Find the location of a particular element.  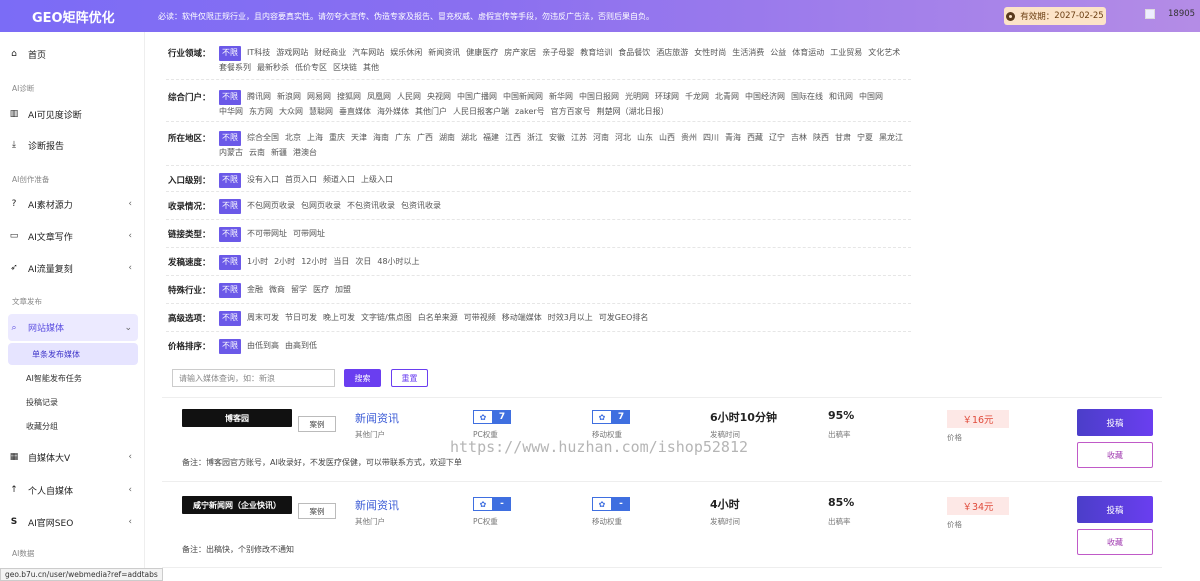

filter-option: 东方网 is located at coordinates (261, 112).